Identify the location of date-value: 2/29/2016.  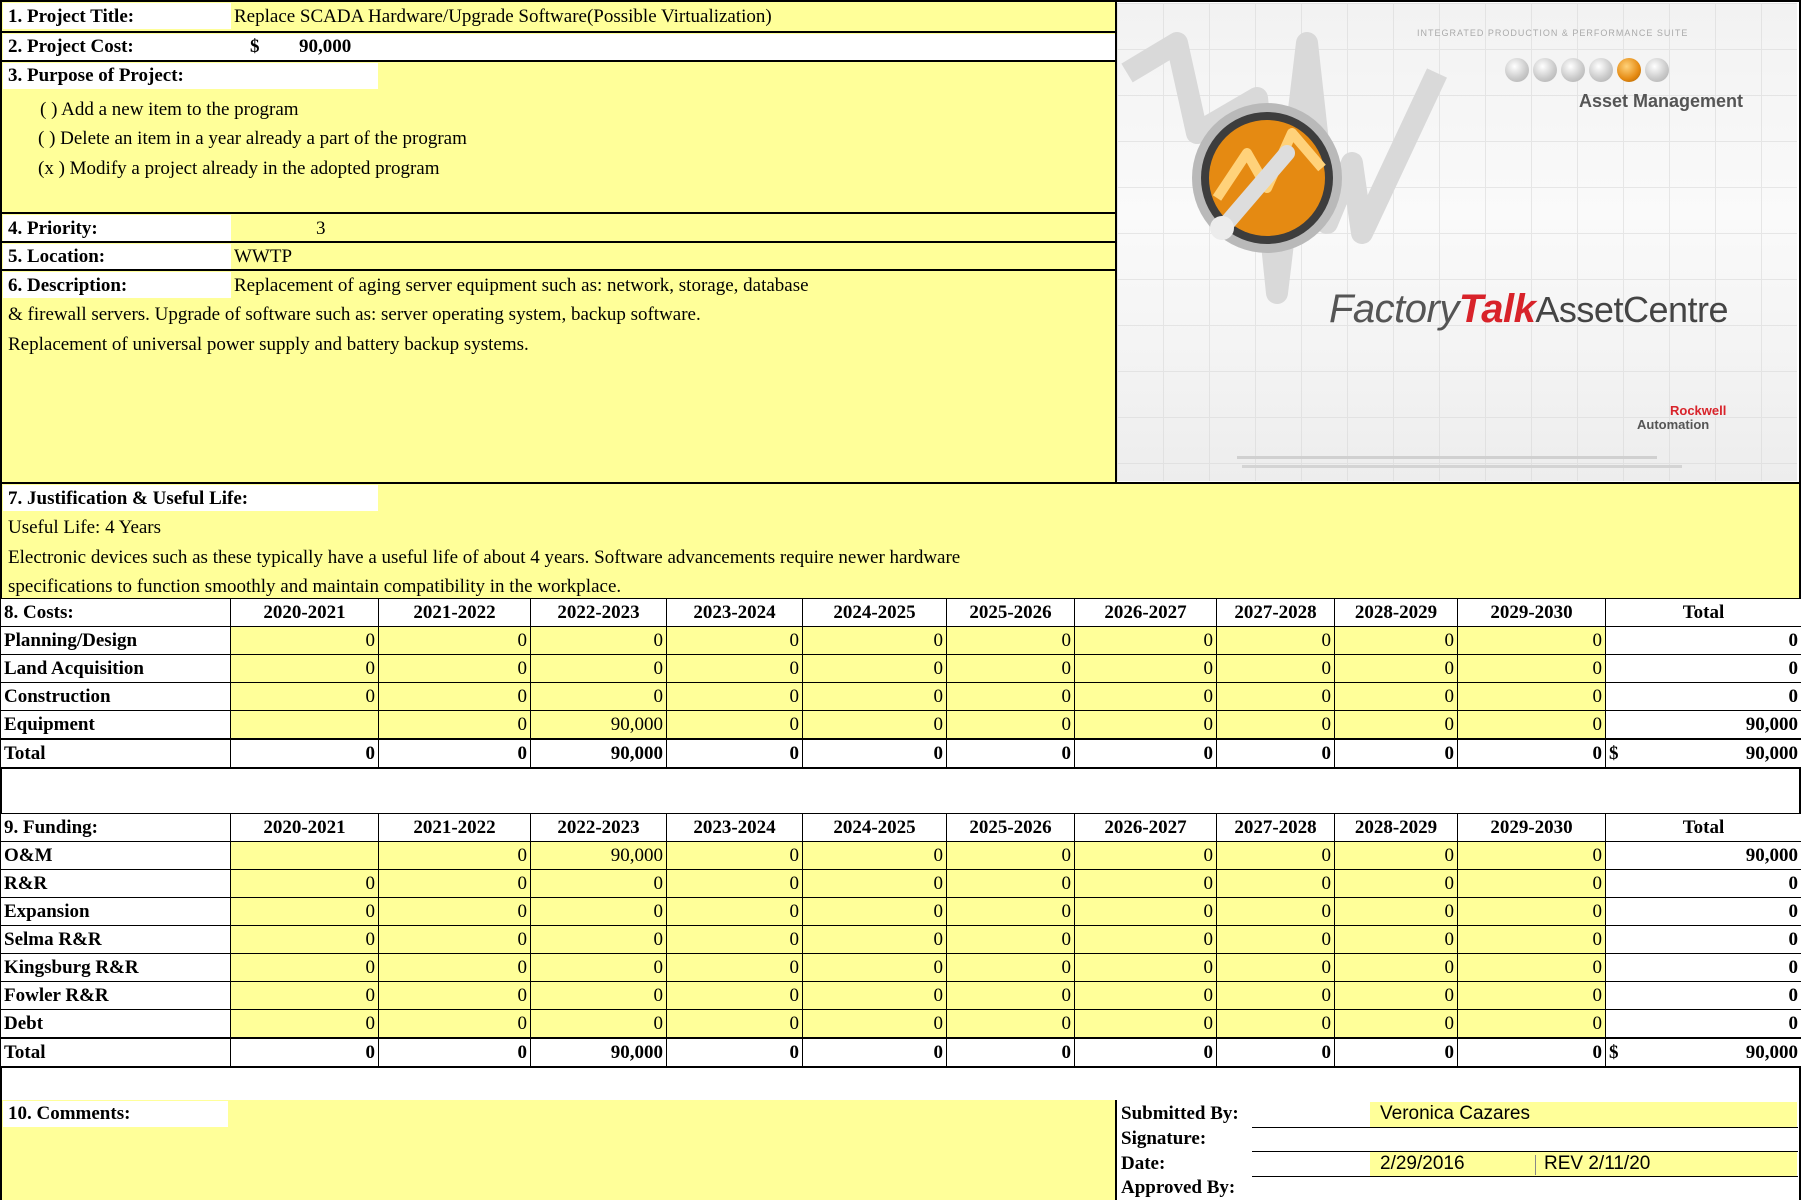
(1422, 1164).